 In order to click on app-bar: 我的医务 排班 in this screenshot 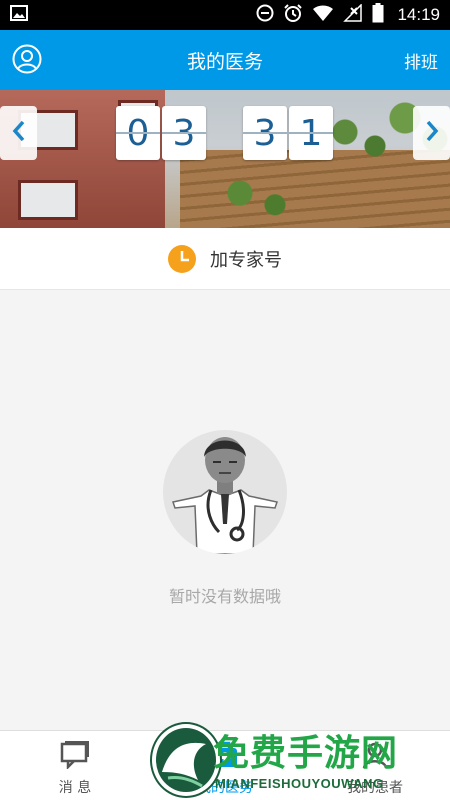, I will do `click(225, 60)`.